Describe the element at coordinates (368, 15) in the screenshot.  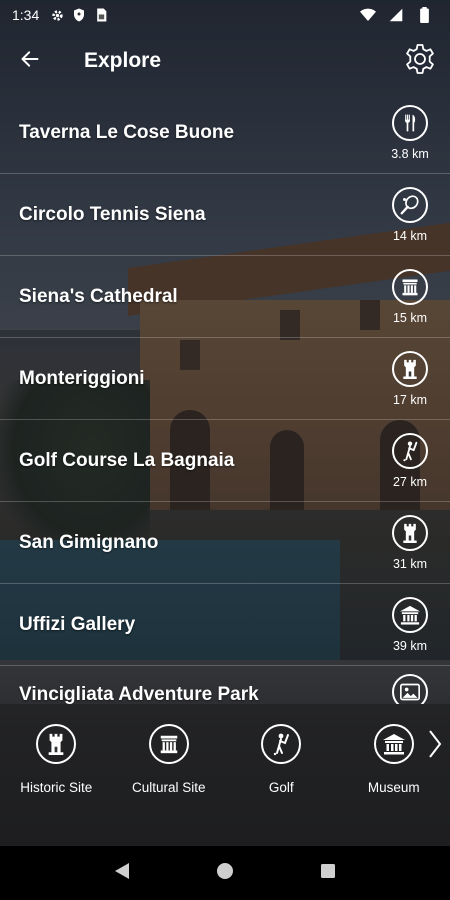
I see `wifi-icon` at that location.